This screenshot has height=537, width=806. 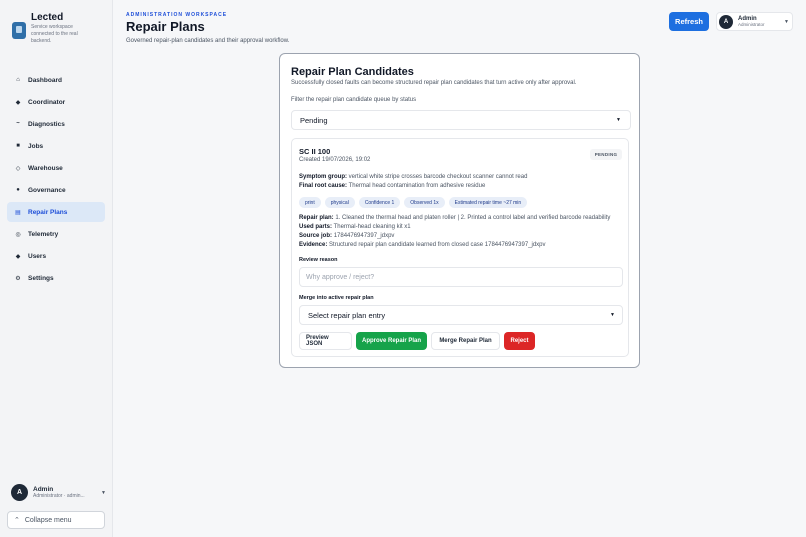 I want to click on sidebar-item-users: ◆ Users, so click(x=56, y=256).